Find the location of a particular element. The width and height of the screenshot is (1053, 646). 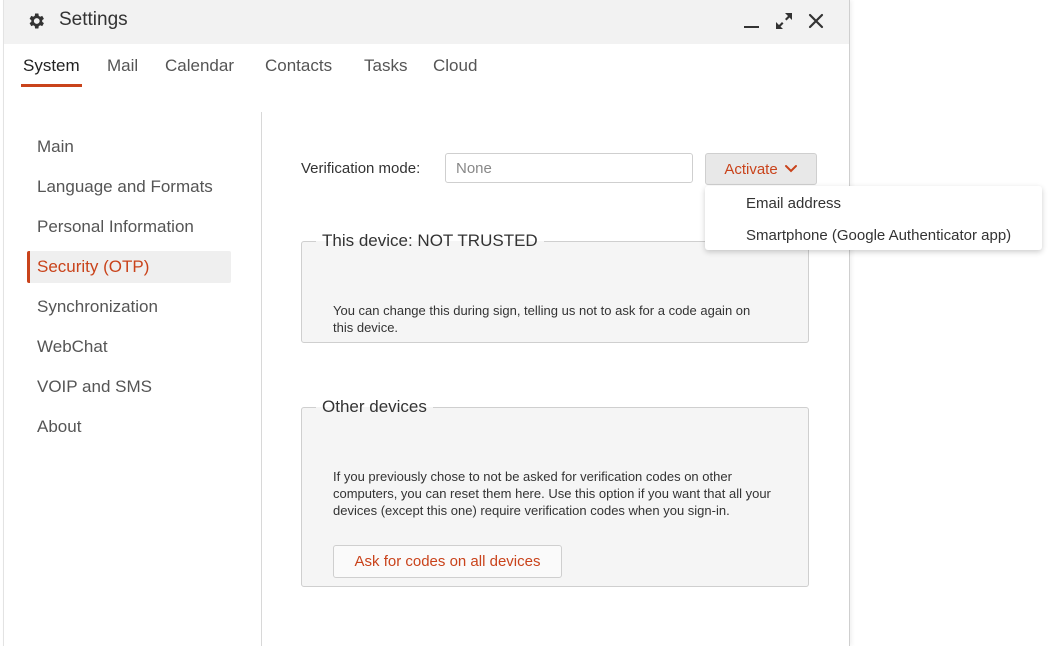

sidebar-item-language-formats: Language and Formats is located at coordinates (129, 187).